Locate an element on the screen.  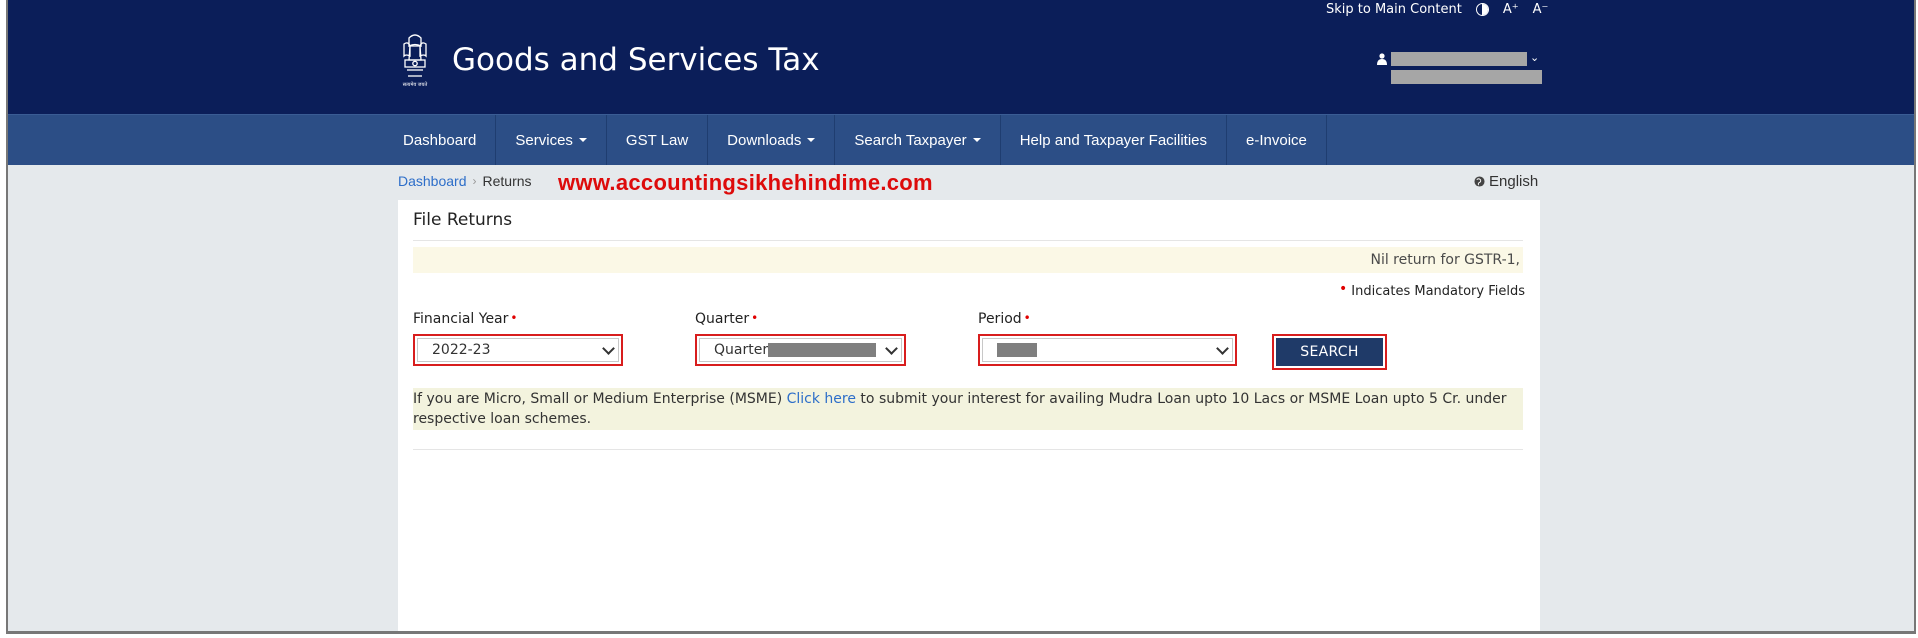
select-inner: Quarter is located at coordinates (800, 350).